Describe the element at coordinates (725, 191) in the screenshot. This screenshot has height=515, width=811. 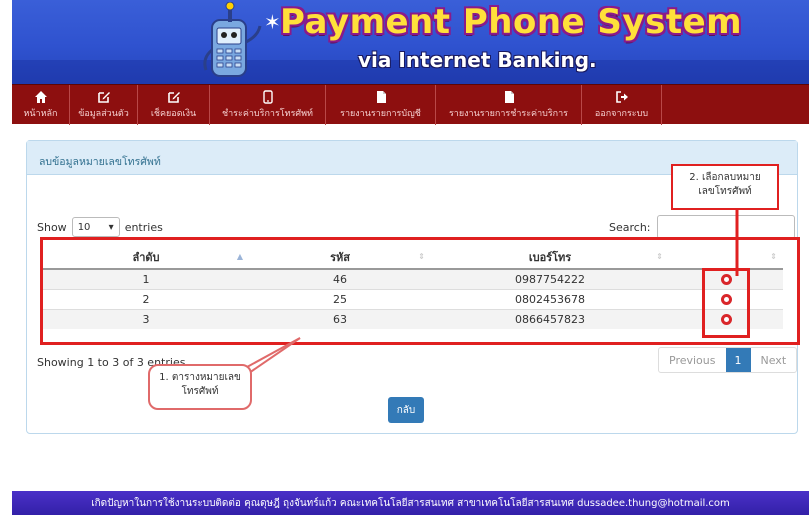
I see `callout-line: เลขโทรศัพท์` at that location.